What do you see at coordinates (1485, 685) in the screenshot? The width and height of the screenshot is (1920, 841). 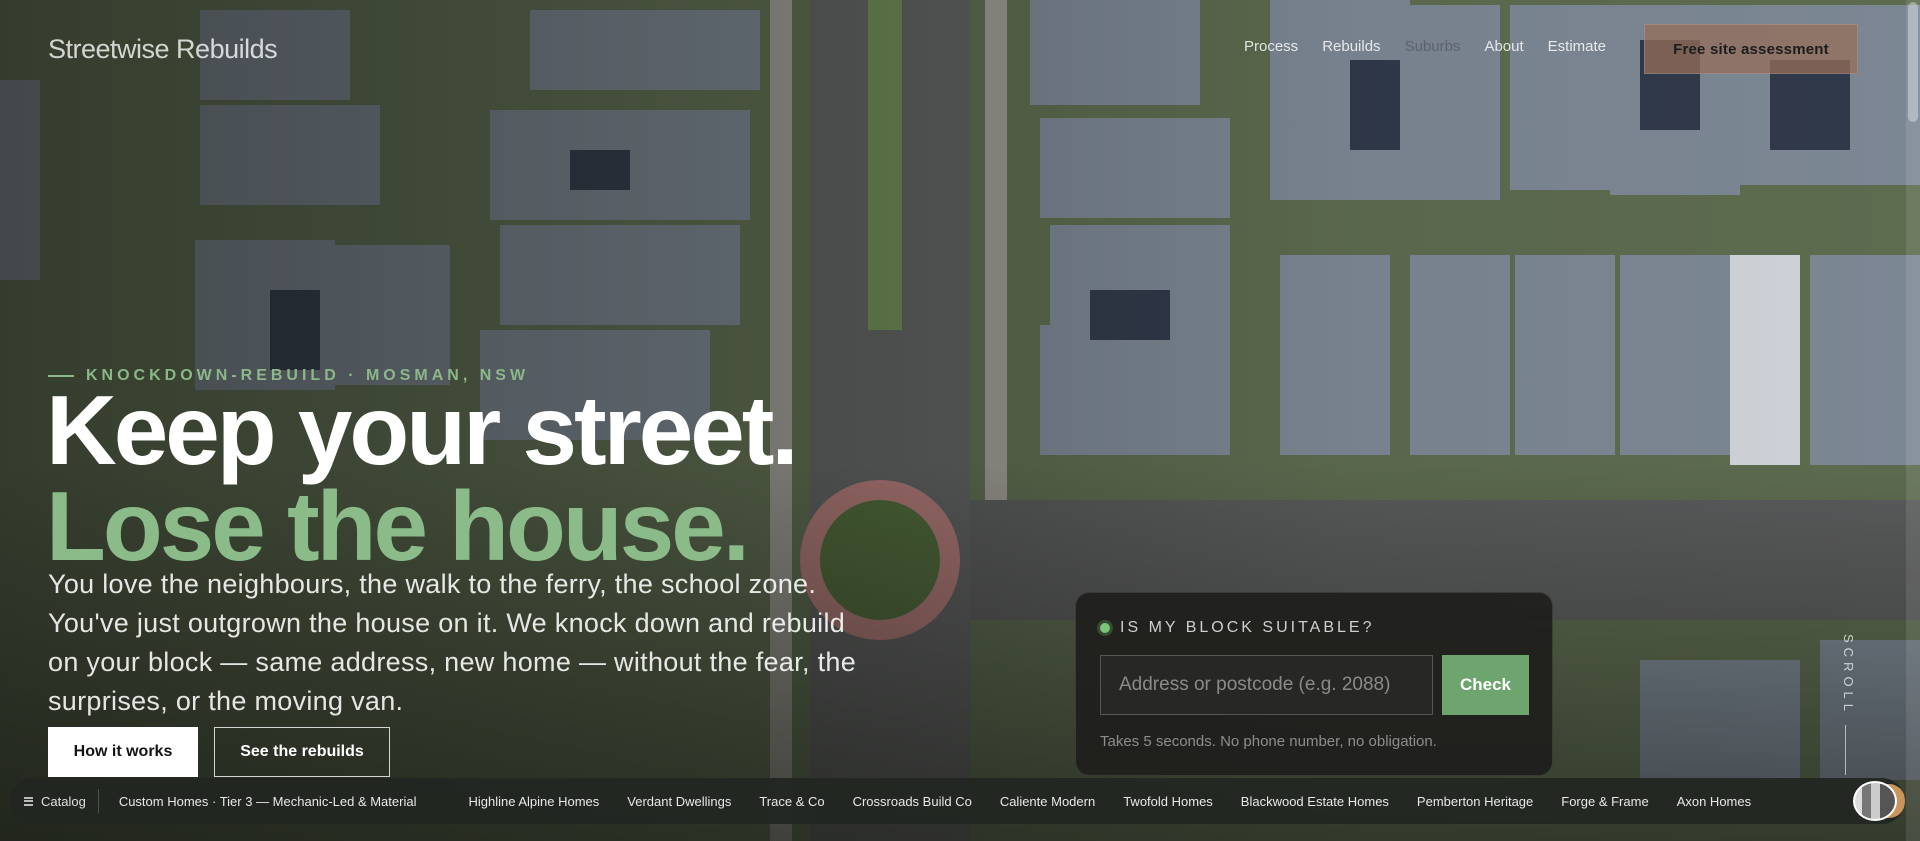 I see `check-button: Check` at bounding box center [1485, 685].